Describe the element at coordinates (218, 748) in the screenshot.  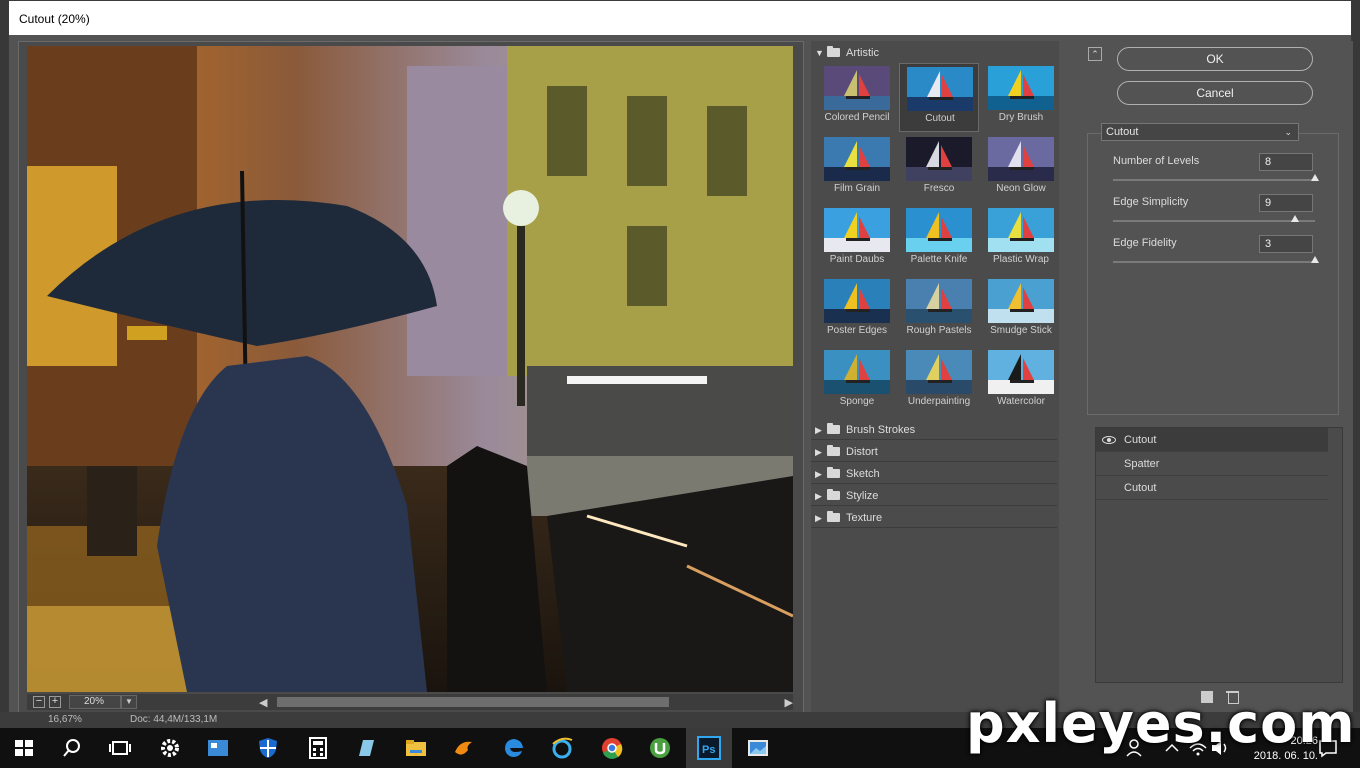
I see `control-panel-icon` at that location.